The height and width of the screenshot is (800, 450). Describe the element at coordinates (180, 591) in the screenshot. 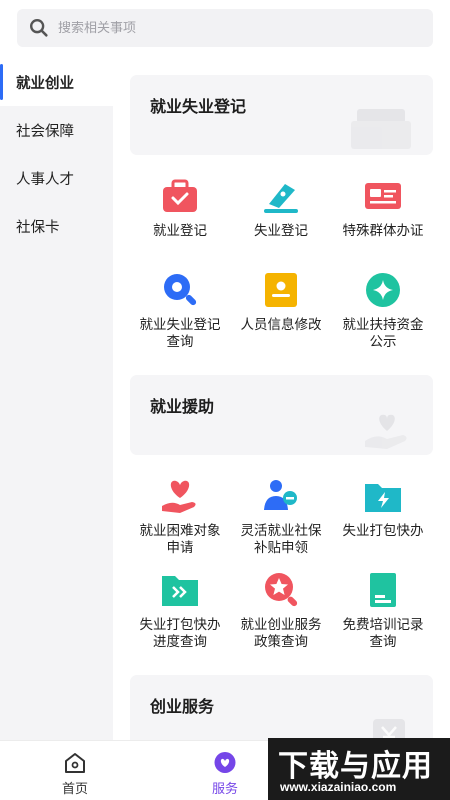

I see `folder-arrow-icon` at that location.